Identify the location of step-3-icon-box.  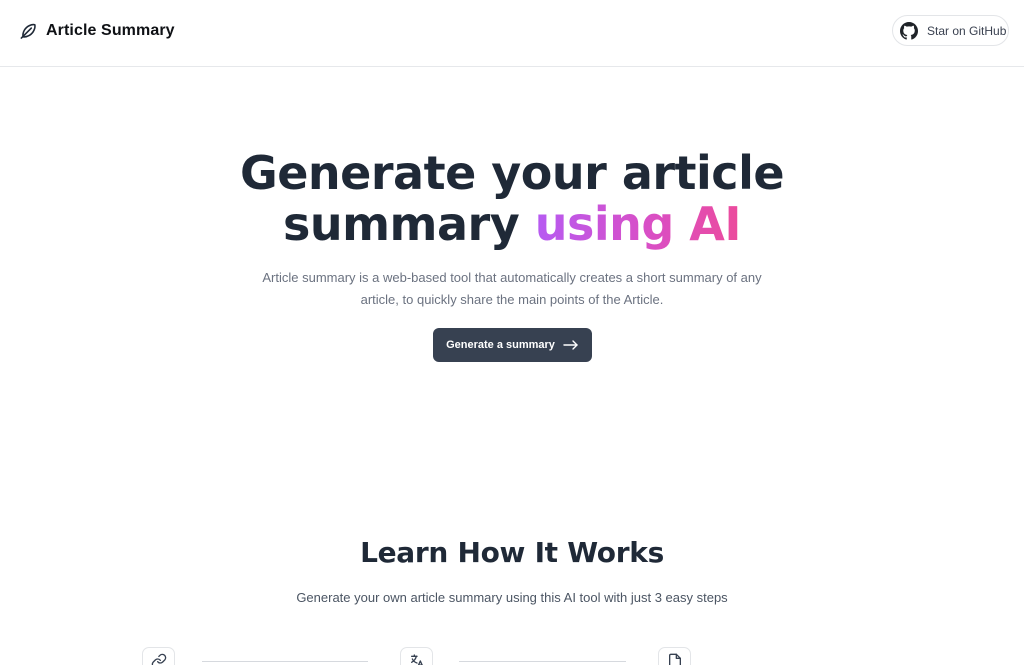
(674, 656).